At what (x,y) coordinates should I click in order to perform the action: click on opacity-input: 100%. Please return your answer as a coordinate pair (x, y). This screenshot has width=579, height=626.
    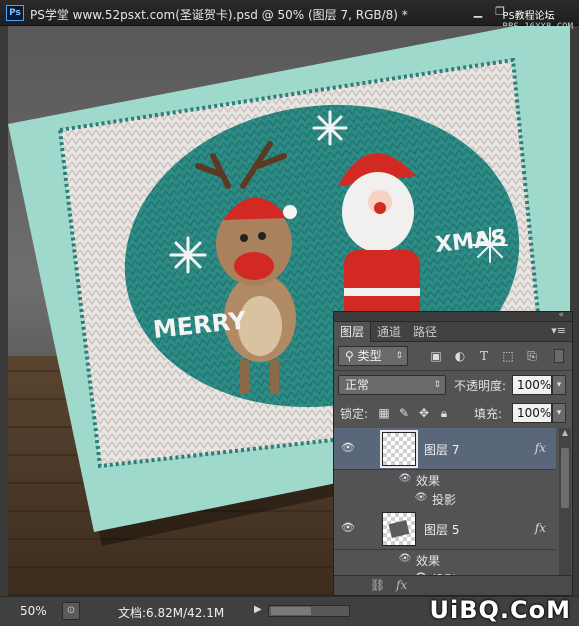
    Looking at the image, I should click on (532, 385).